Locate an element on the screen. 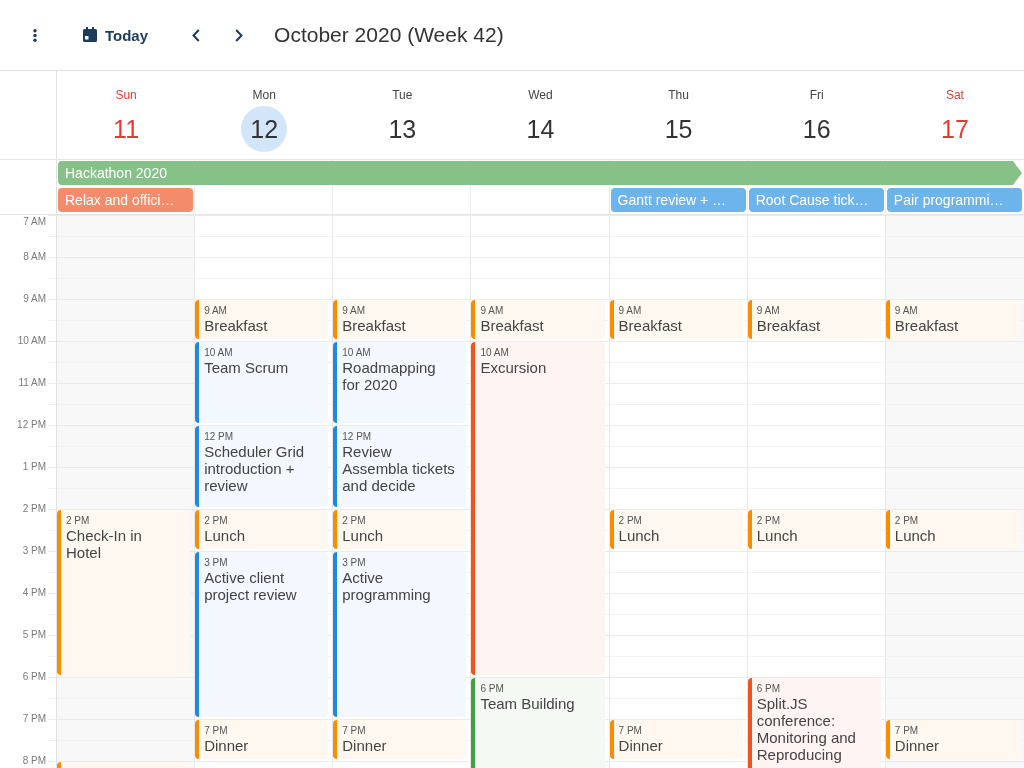 The width and height of the screenshot is (1024, 768). hour-label: 4 PM is located at coordinates (34, 593).